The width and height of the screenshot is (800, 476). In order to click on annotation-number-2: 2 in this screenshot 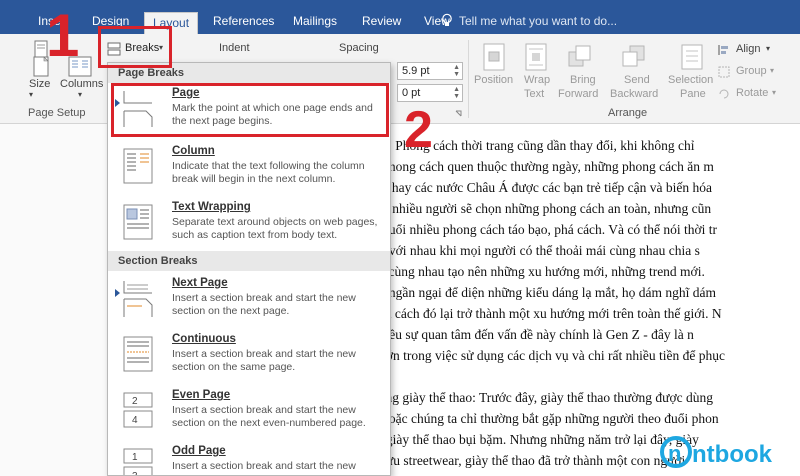, I will do `click(418, 130)`.